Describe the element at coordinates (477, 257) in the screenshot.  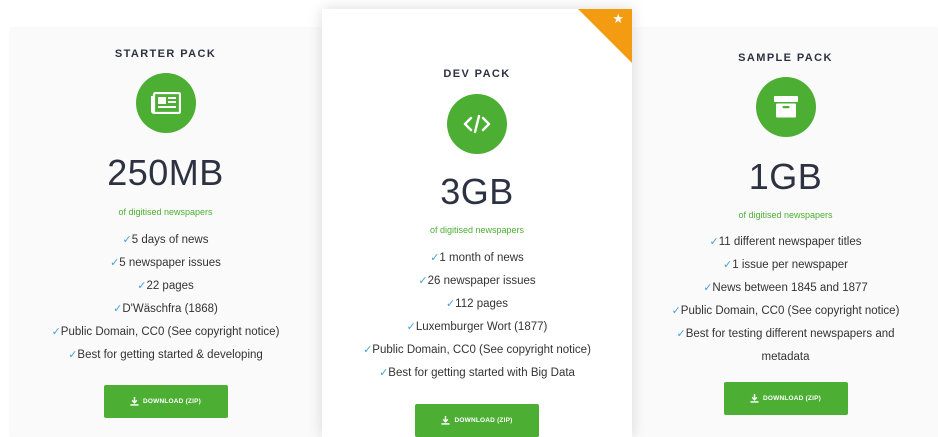
I see `feature-item: ✓1 month of news` at that location.